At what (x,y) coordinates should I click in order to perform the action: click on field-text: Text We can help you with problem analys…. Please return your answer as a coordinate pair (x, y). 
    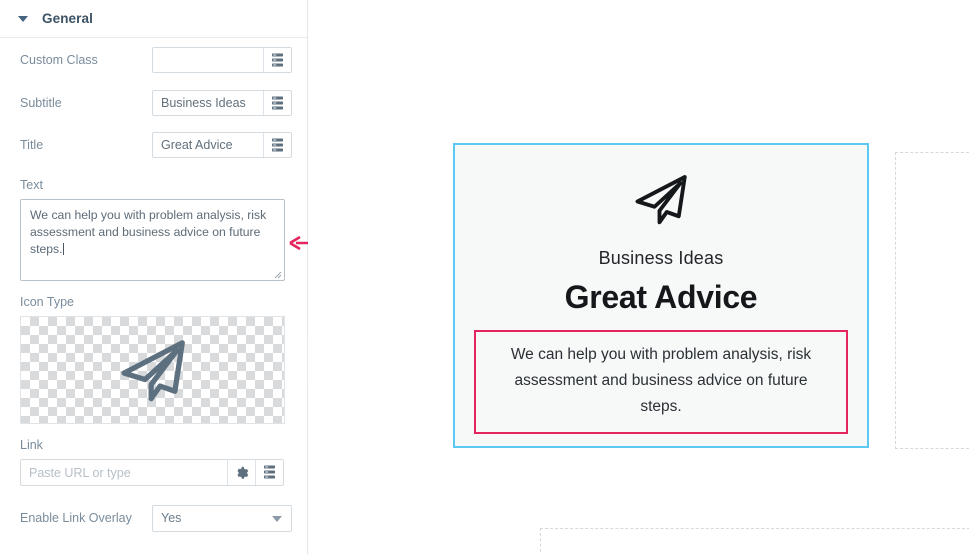
    Looking at the image, I should click on (153, 229).